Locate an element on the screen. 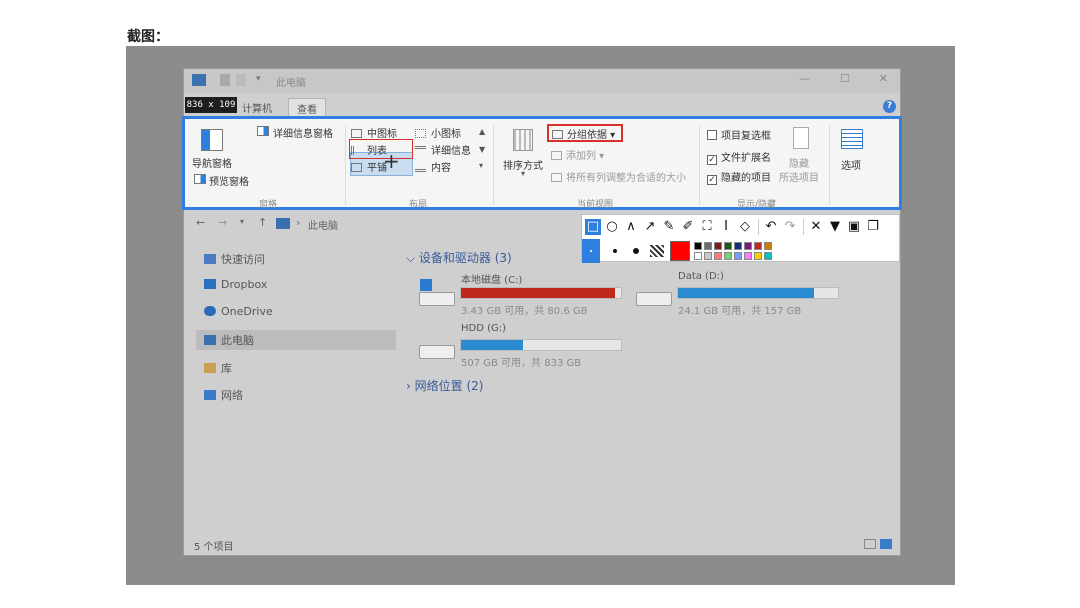 The width and height of the screenshot is (1080, 608). layout-content: 内容 is located at coordinates (433, 166).